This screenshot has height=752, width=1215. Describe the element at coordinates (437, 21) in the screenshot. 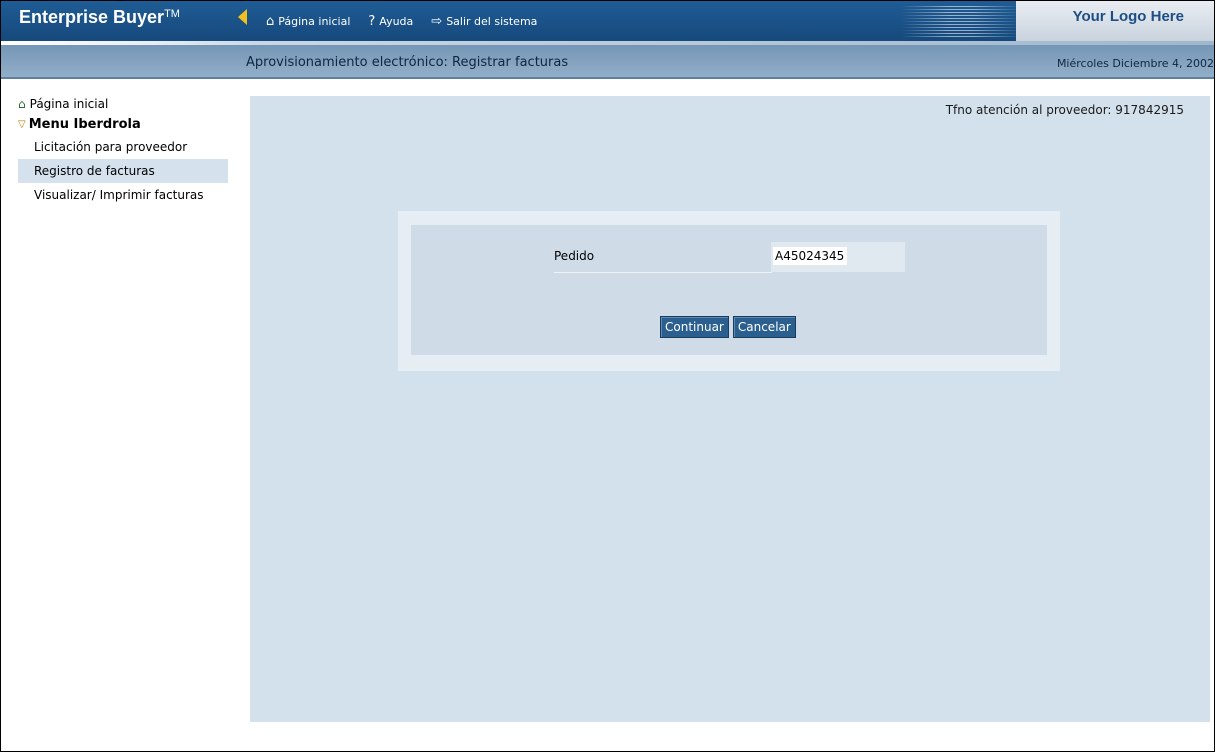

I see `logout-icon: ⇨` at that location.